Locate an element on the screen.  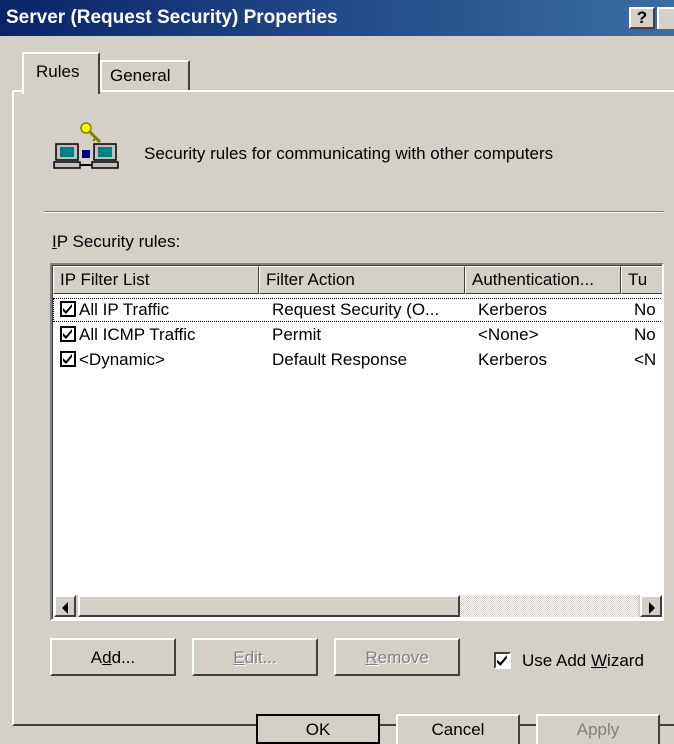
table-row: <Dynamic> Default Response Kerberos <N is located at coordinates (357, 360).